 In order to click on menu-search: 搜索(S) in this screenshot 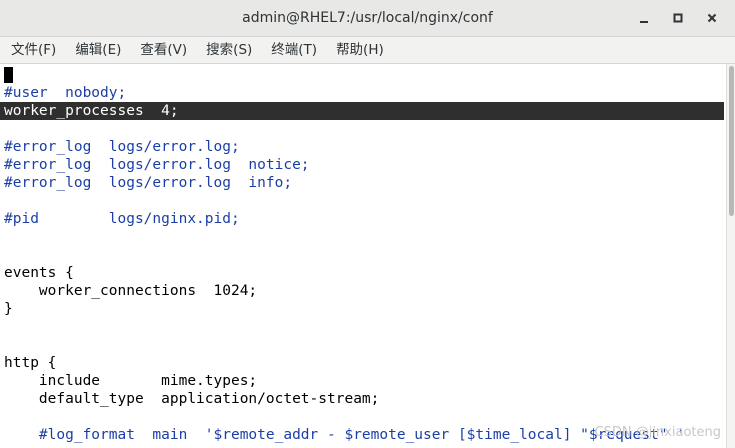, I will do `click(227, 50)`.